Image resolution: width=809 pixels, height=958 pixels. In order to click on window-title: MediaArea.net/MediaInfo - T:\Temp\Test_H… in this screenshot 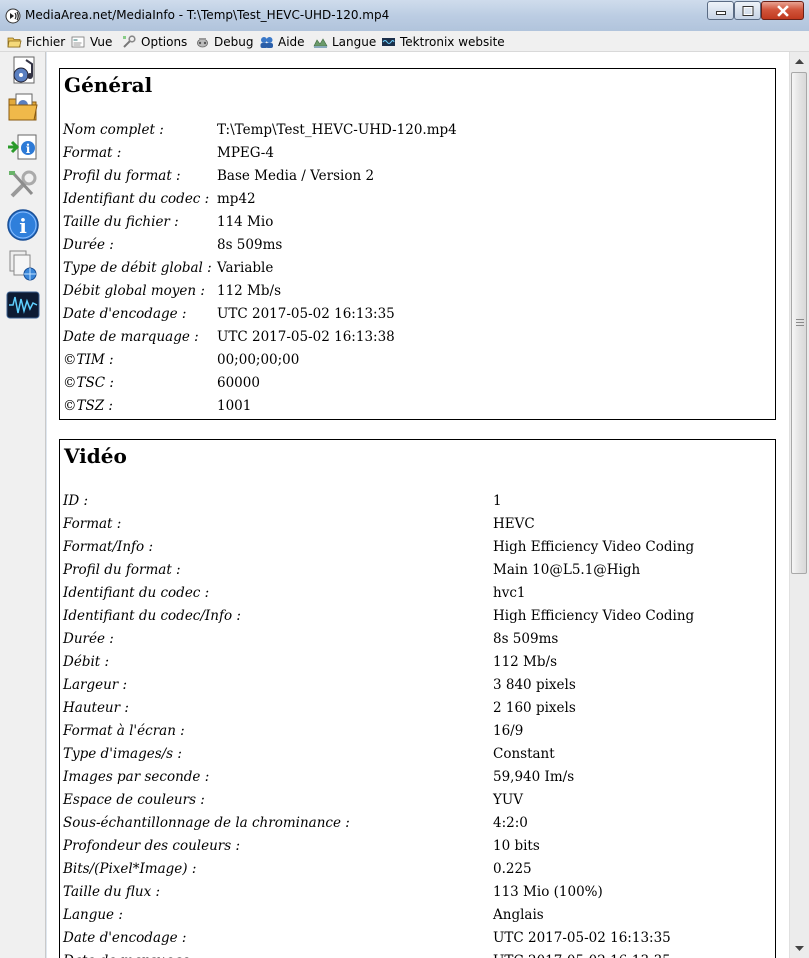, I will do `click(207, 15)`.